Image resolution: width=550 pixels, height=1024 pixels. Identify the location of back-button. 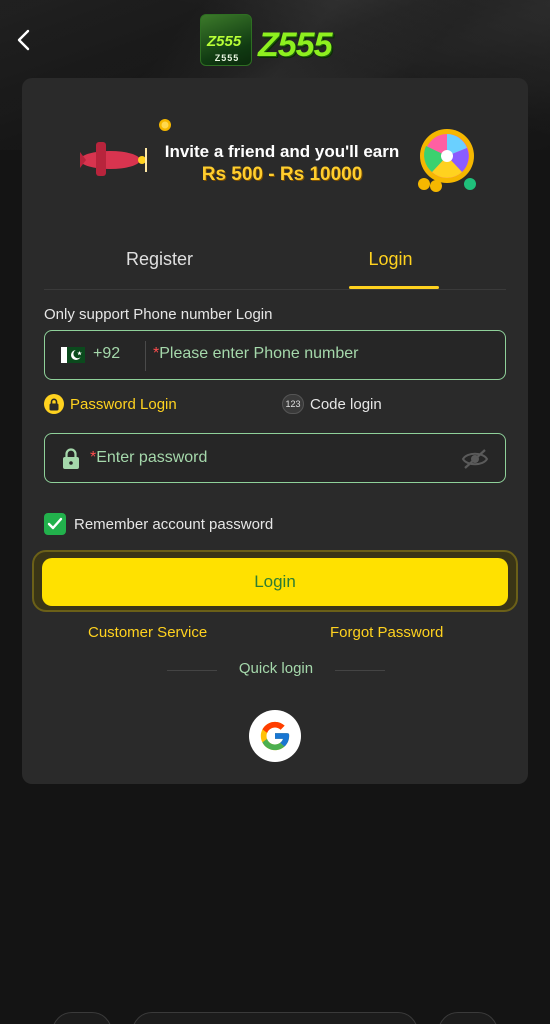
(24, 40).